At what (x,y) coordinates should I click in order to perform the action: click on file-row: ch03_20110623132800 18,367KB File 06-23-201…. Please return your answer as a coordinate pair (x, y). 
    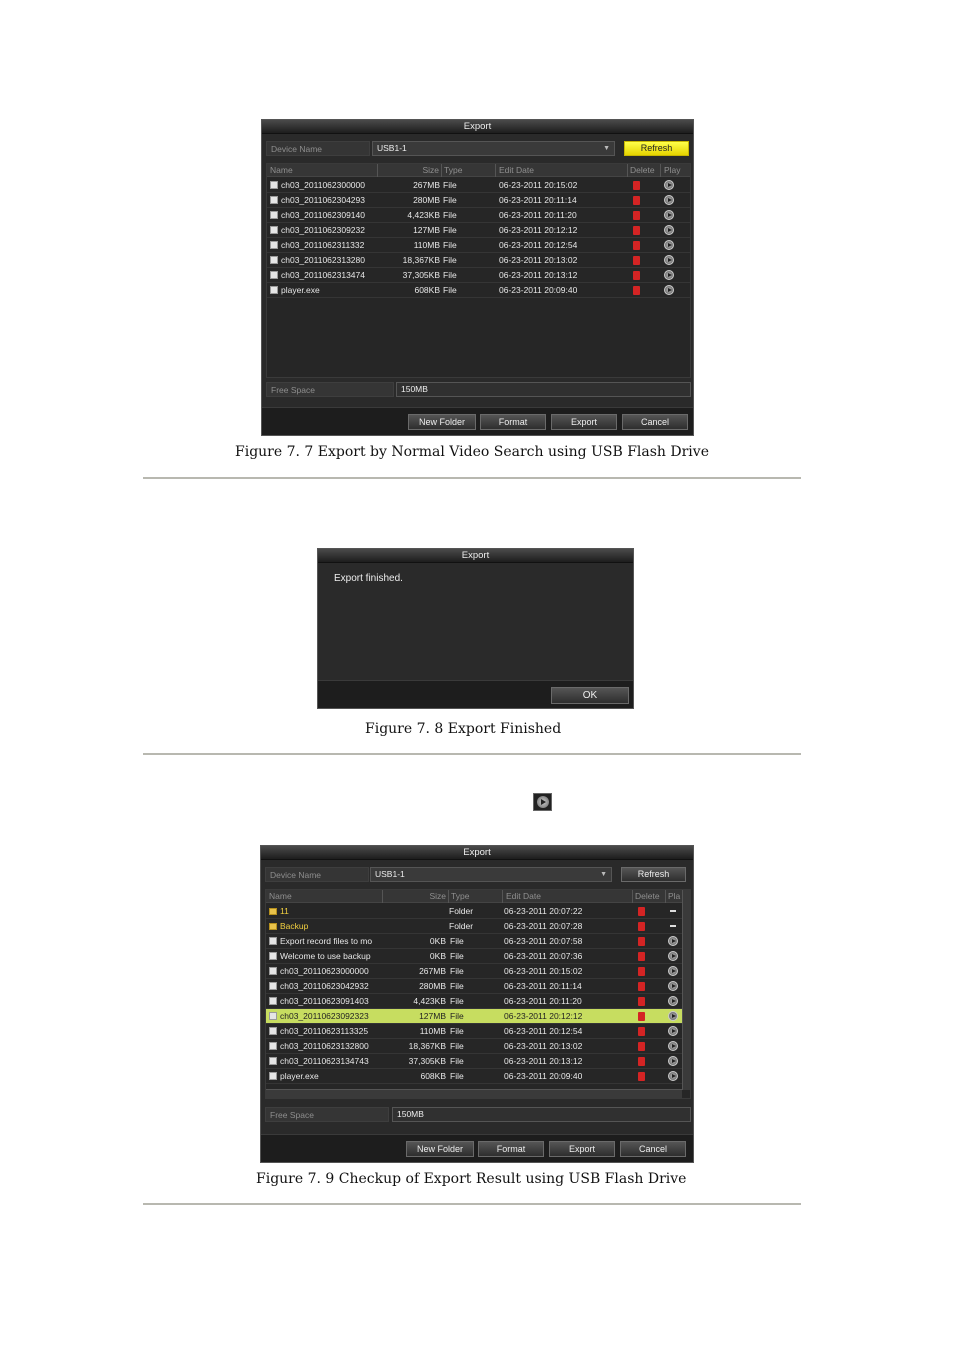
    Looking at the image, I should click on (474, 1046).